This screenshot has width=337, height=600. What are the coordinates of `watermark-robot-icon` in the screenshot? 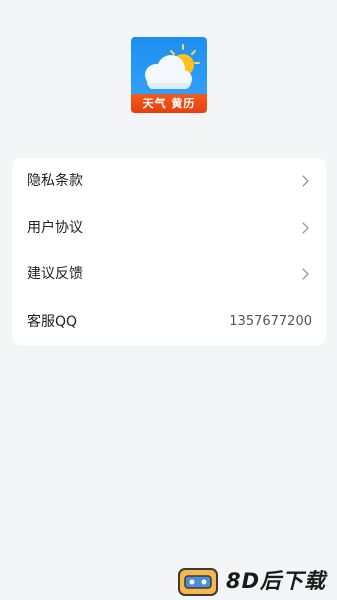 It's located at (198, 582).